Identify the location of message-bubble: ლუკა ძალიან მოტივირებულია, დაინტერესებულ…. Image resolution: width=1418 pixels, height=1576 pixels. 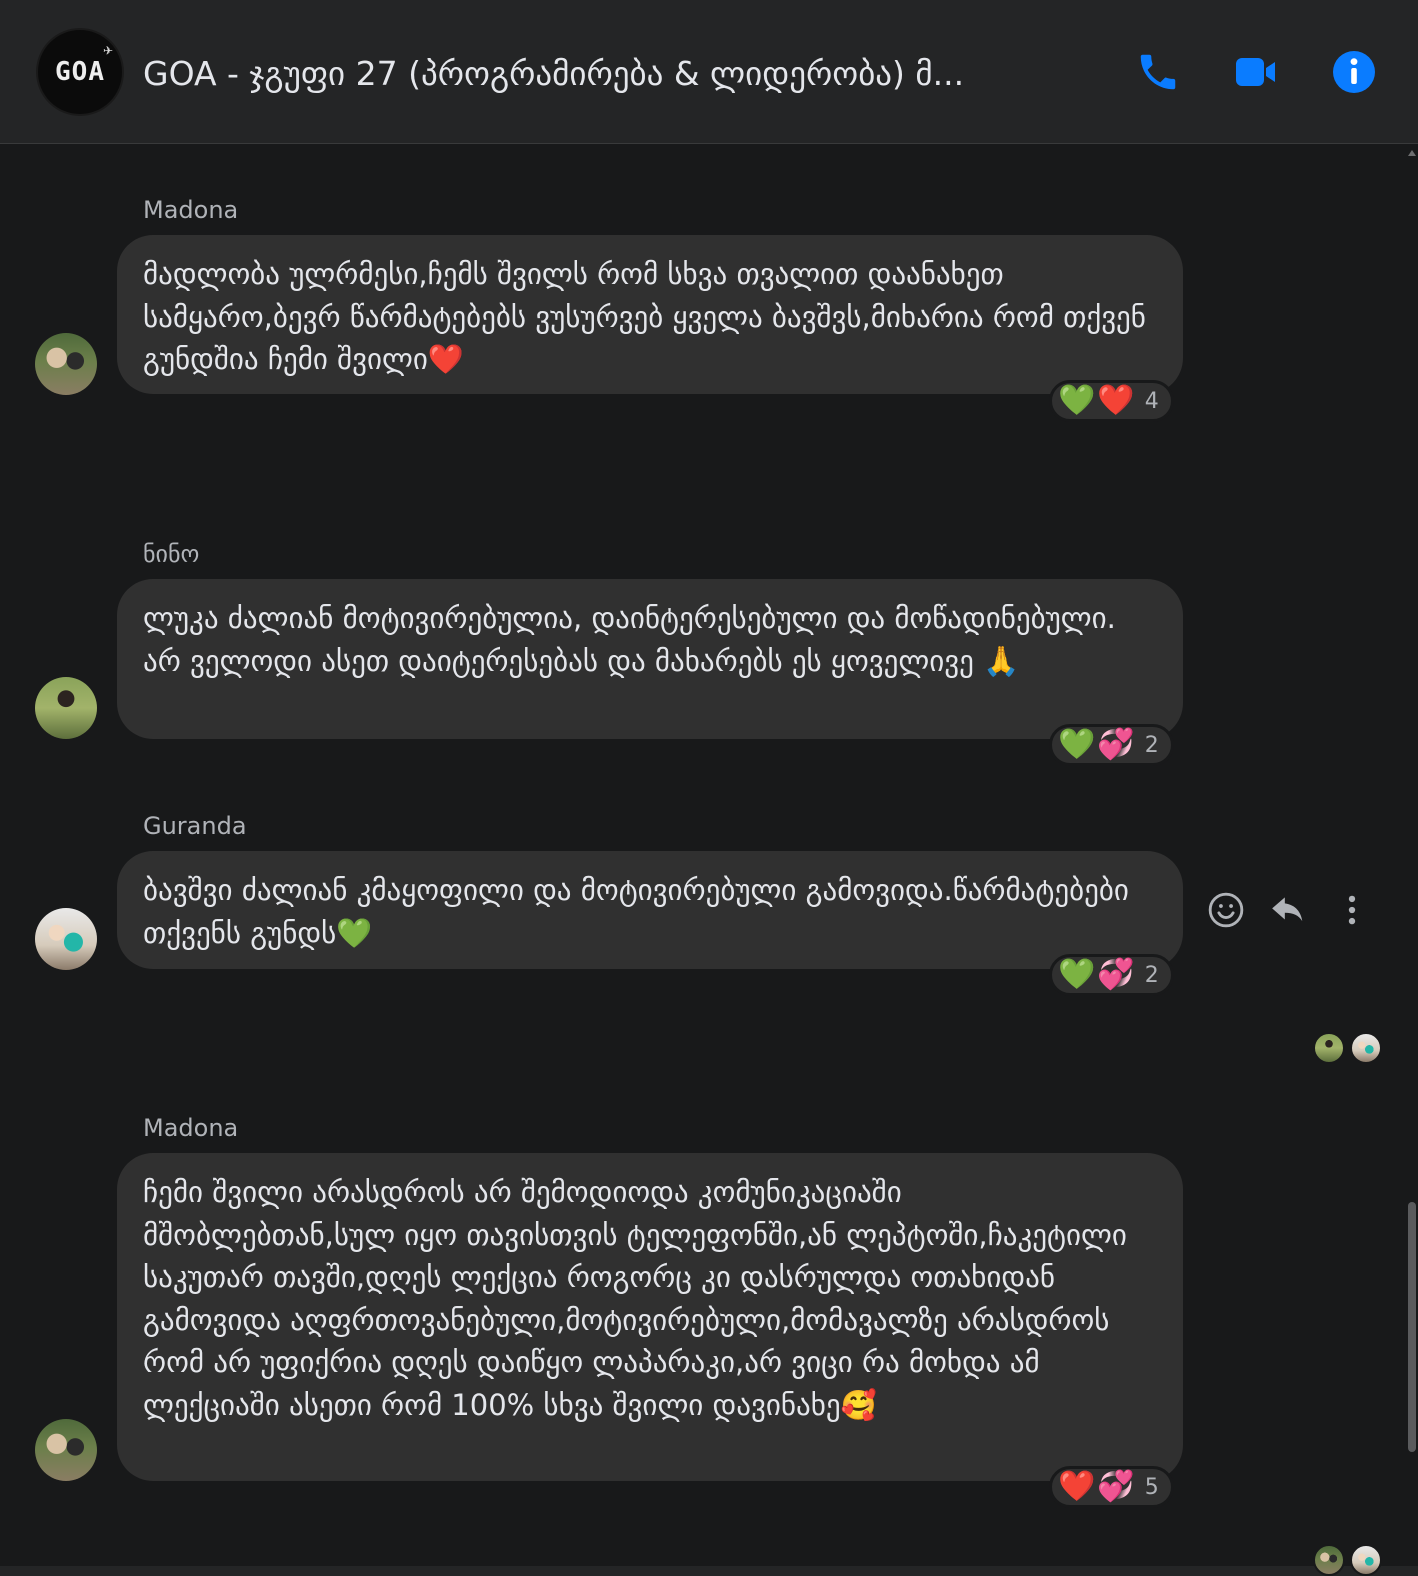
(650, 659).